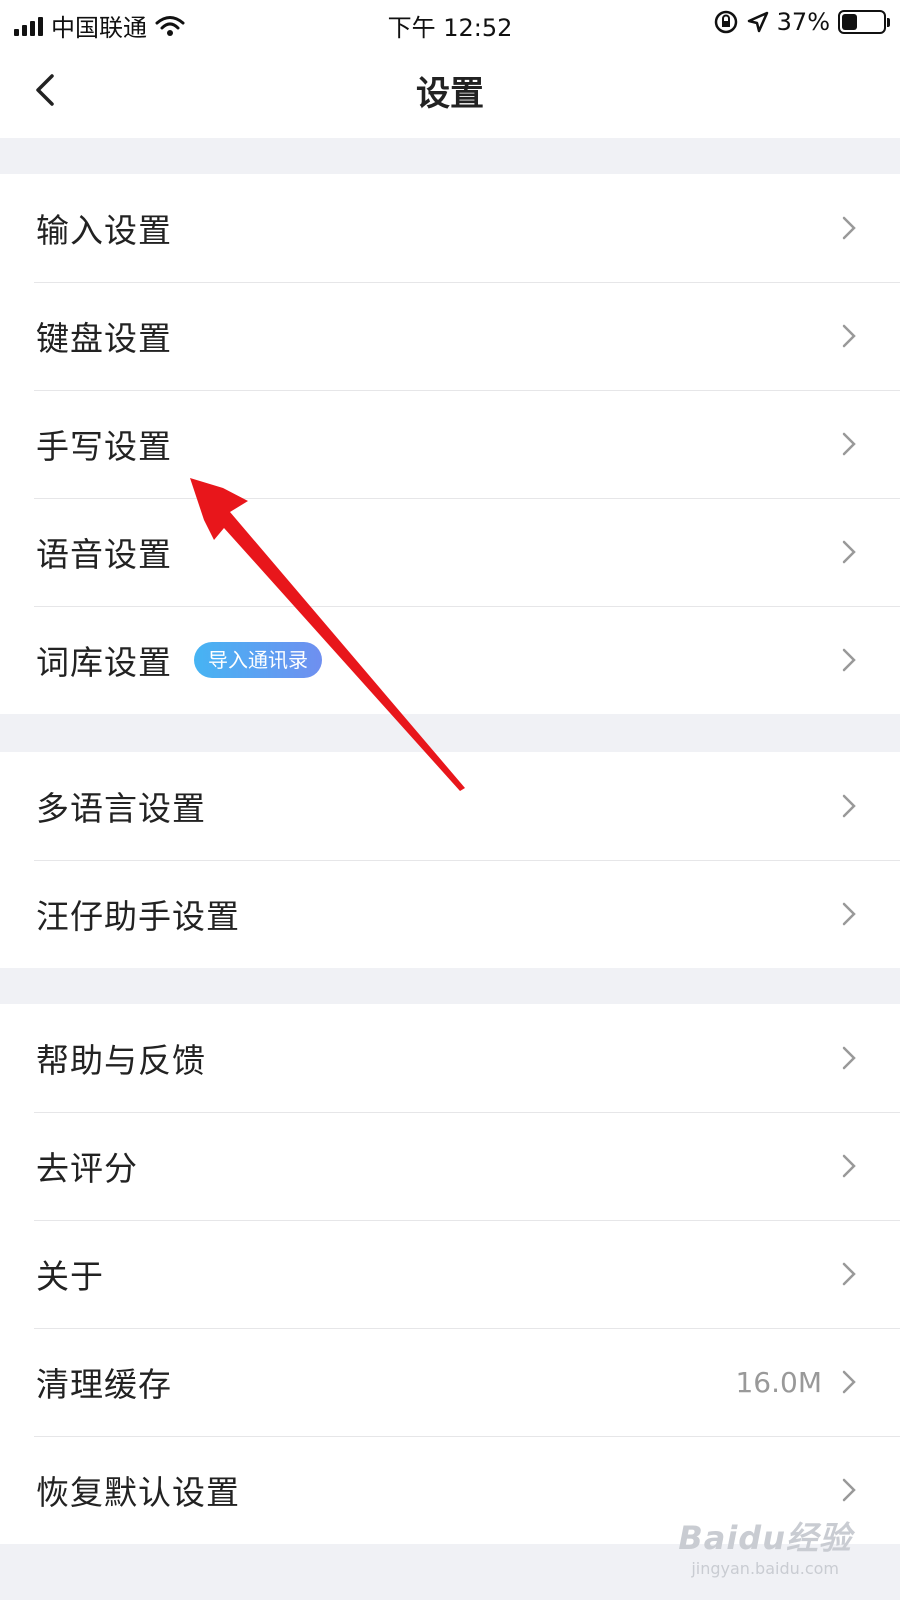  I want to click on settings-item-dictionary: 词库设置 导入通讯录, so click(450, 660).